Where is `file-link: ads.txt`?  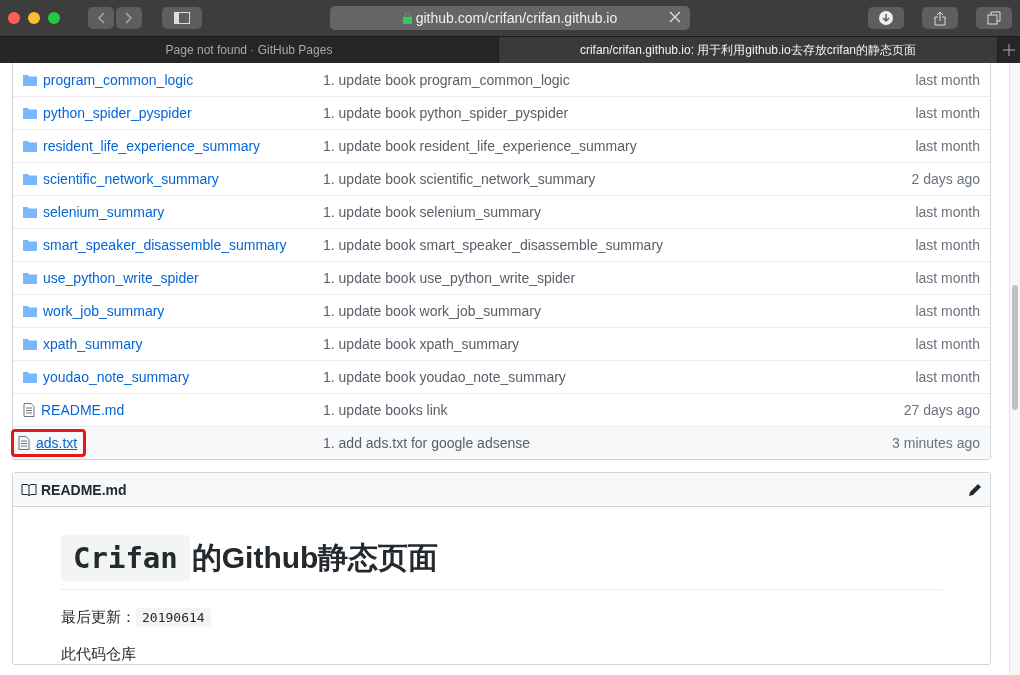
file-link: ads.txt is located at coordinates (57, 443).